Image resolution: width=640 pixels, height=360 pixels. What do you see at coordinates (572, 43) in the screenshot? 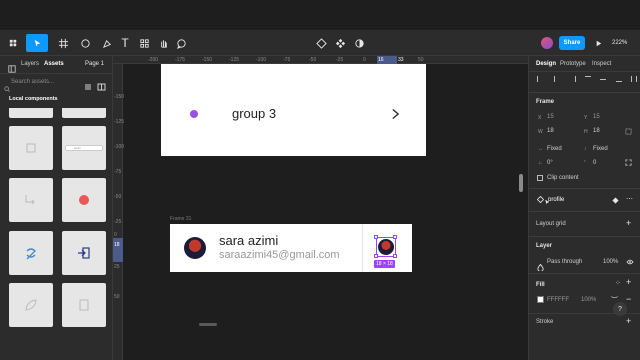
I see `share-button: Share` at bounding box center [572, 43].